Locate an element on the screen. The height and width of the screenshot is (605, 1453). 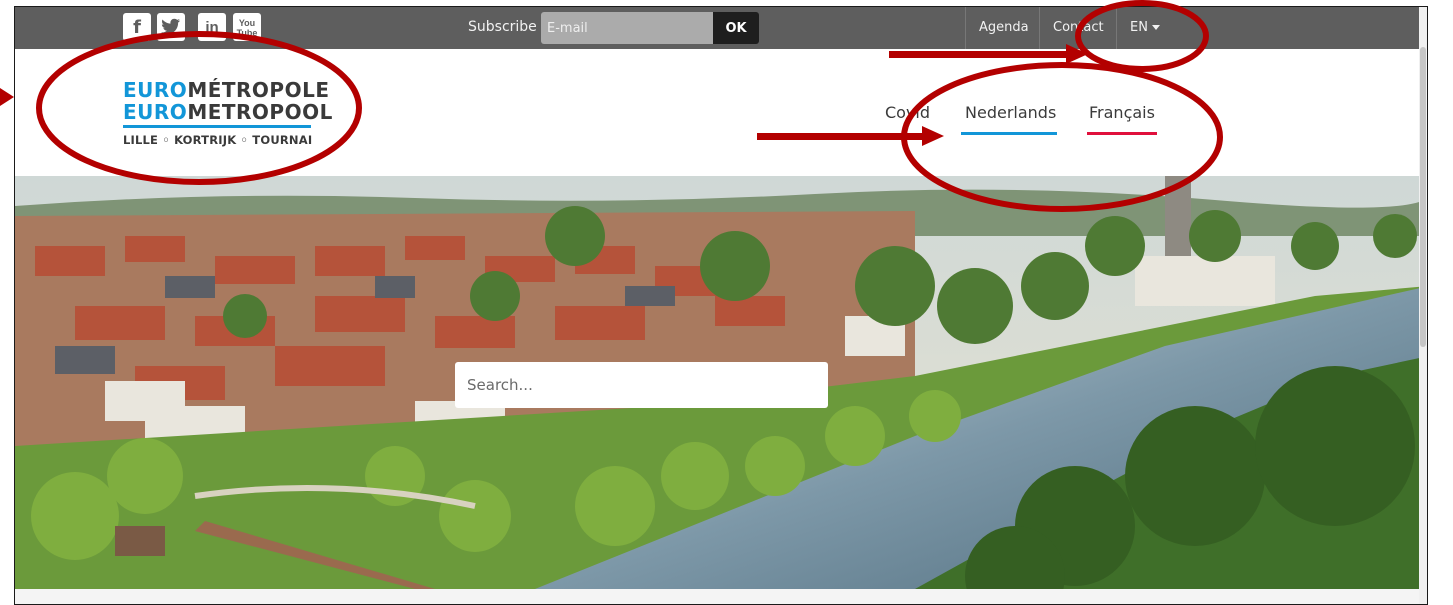
scrollbar-thumb is located at coordinates (1423, 197).